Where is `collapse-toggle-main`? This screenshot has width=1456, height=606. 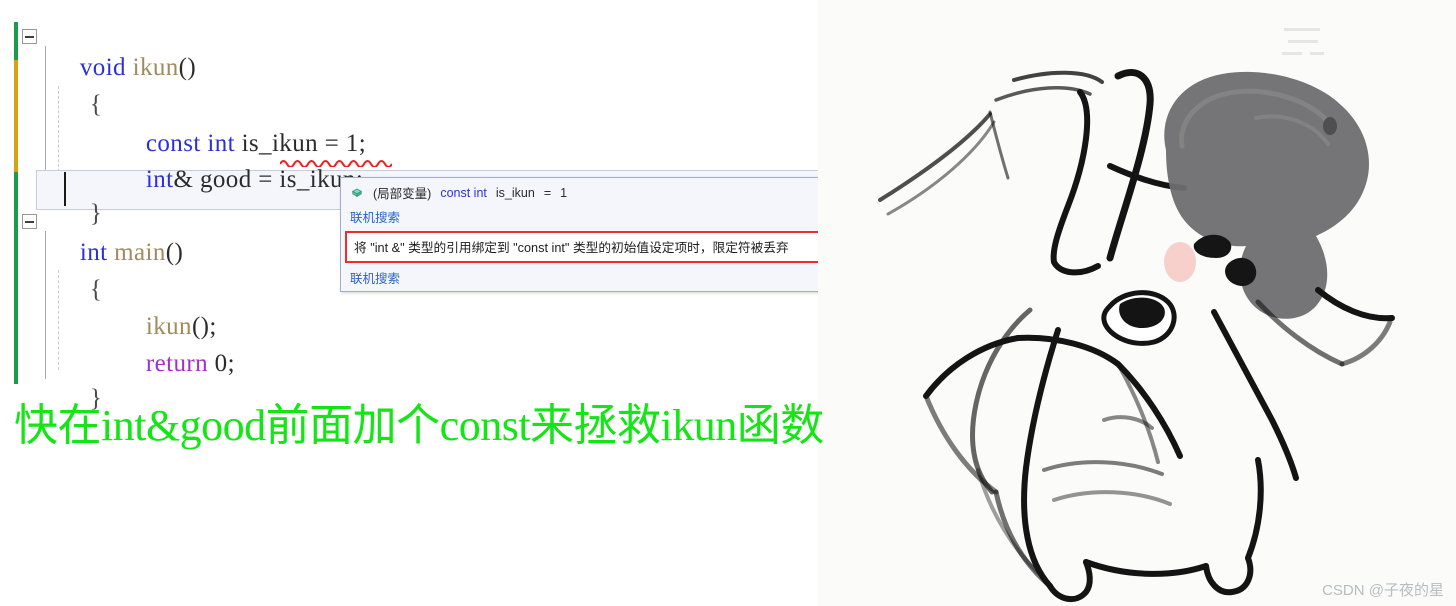
collapse-toggle-main is located at coordinates (29, 221).